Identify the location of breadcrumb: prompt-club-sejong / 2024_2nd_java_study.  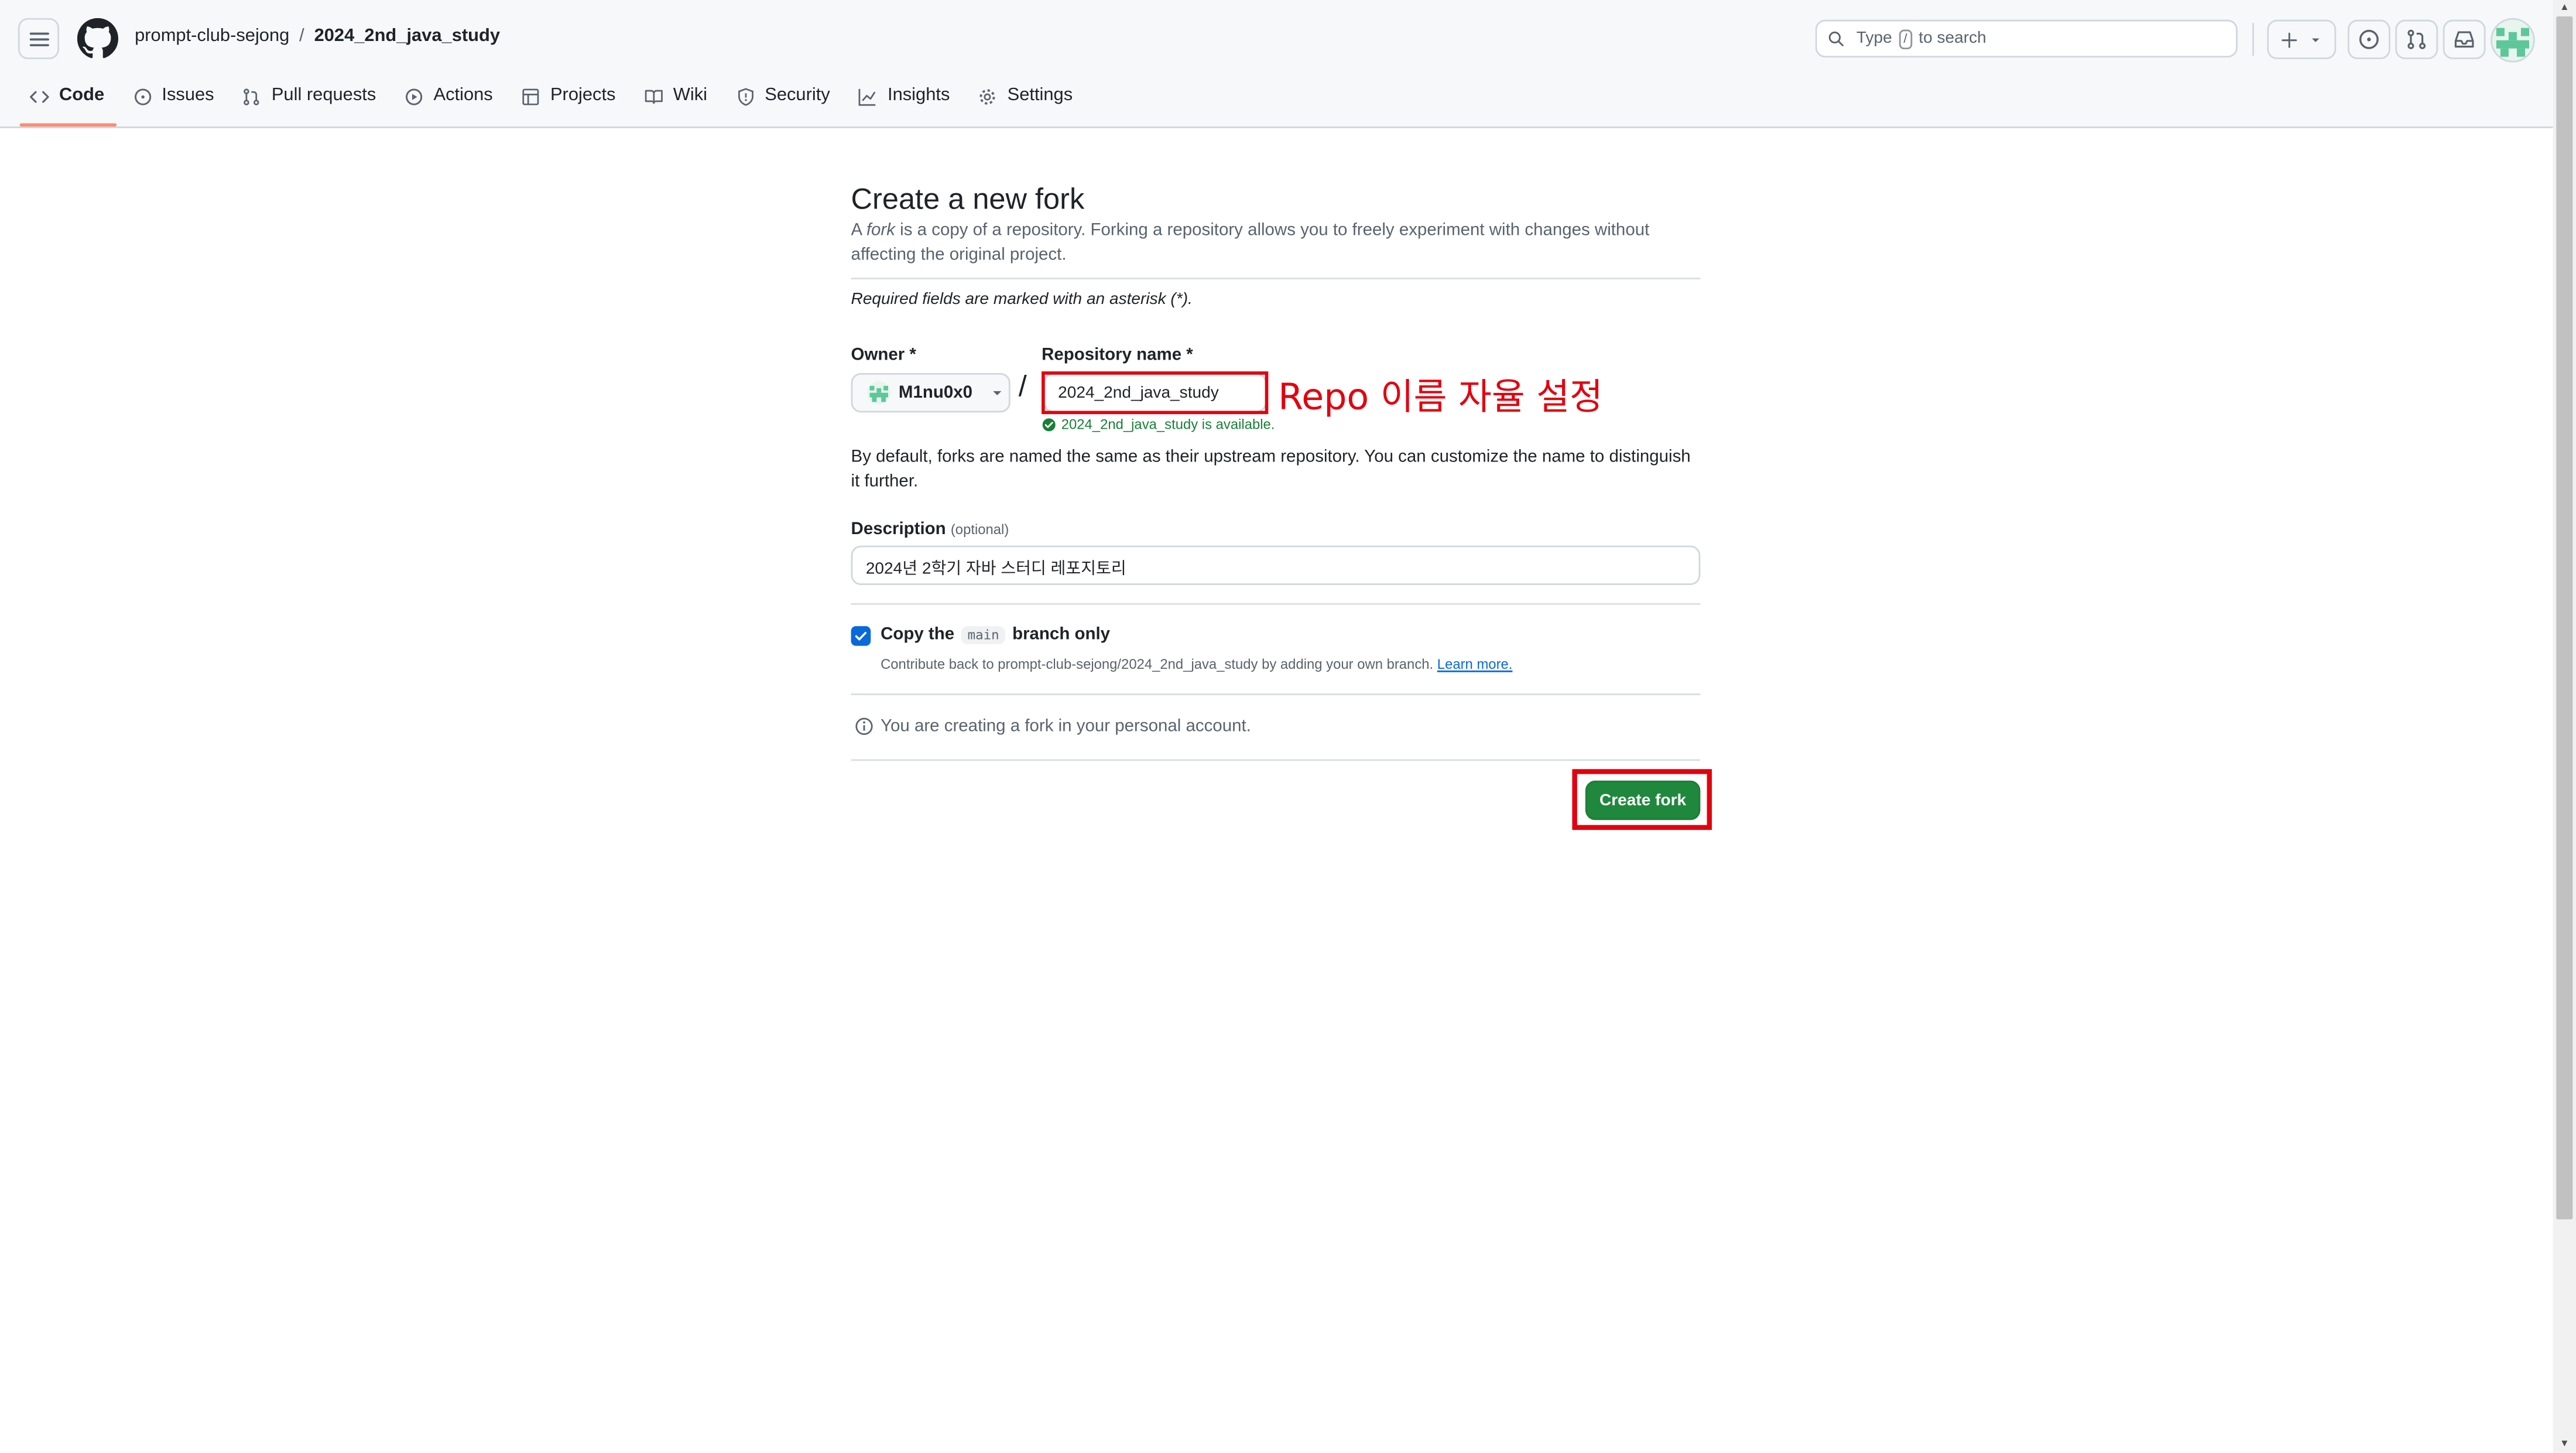
(317, 36).